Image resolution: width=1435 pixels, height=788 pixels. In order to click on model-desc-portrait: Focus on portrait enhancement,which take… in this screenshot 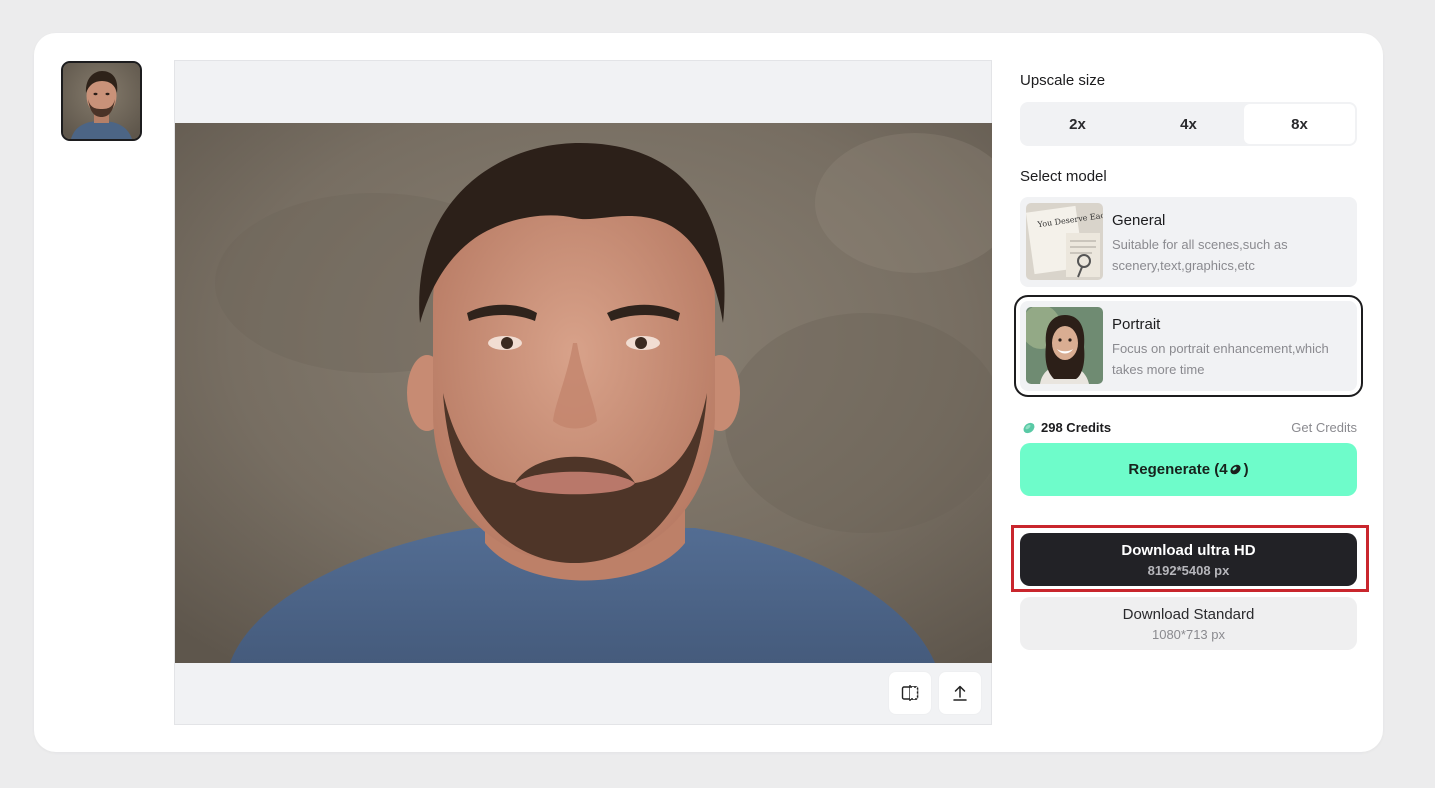, I will do `click(1220, 359)`.